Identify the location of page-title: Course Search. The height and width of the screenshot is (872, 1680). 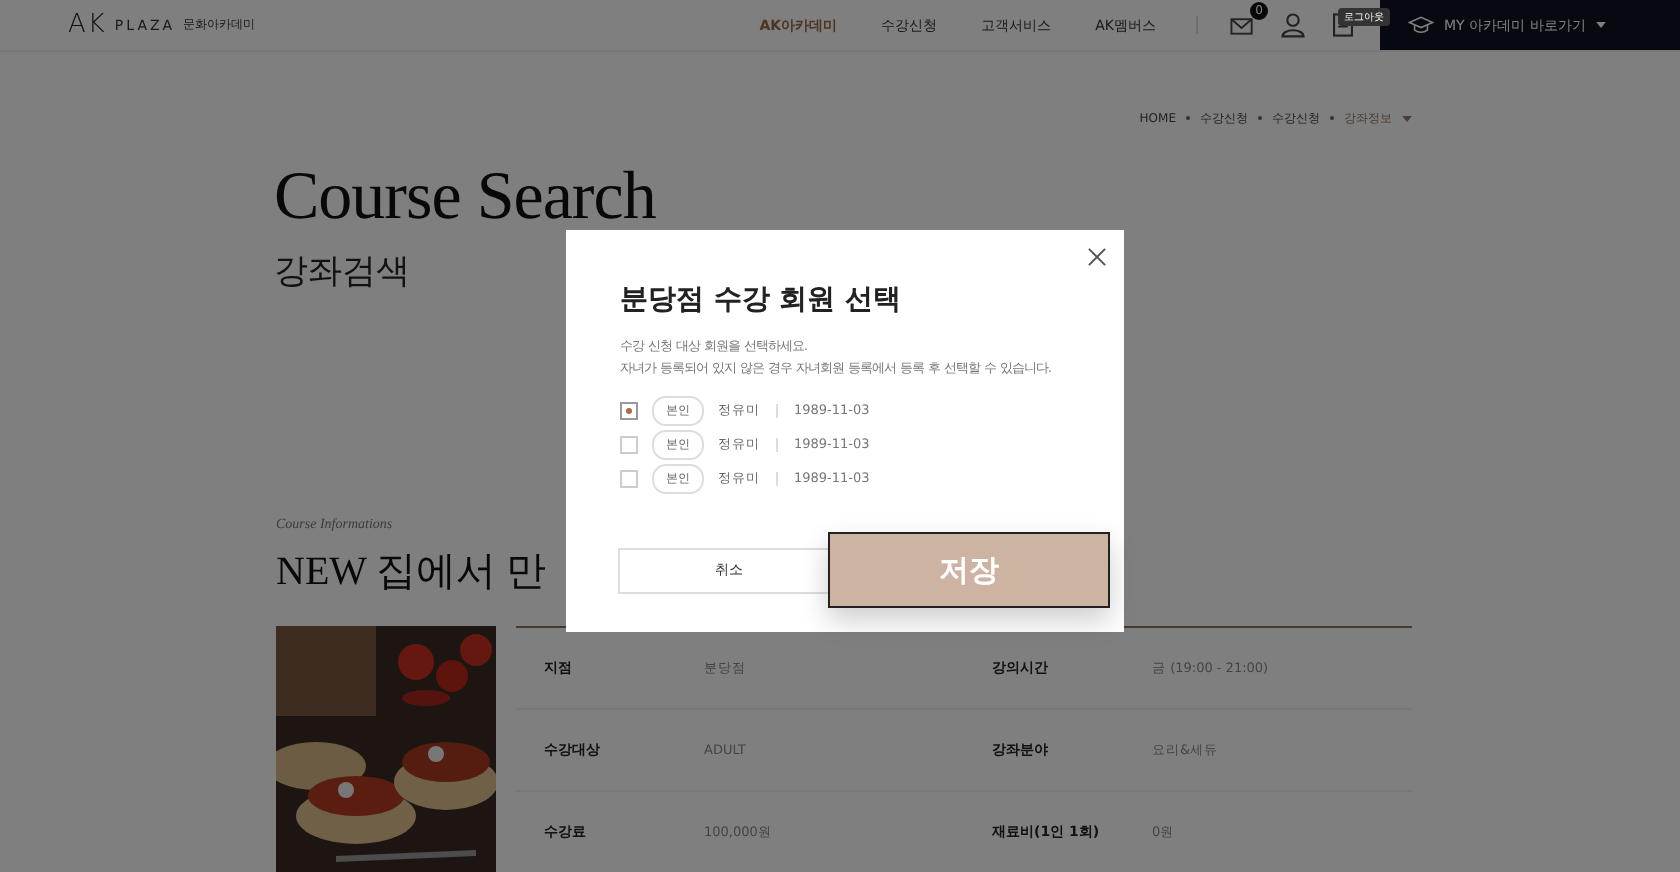
(465, 198).